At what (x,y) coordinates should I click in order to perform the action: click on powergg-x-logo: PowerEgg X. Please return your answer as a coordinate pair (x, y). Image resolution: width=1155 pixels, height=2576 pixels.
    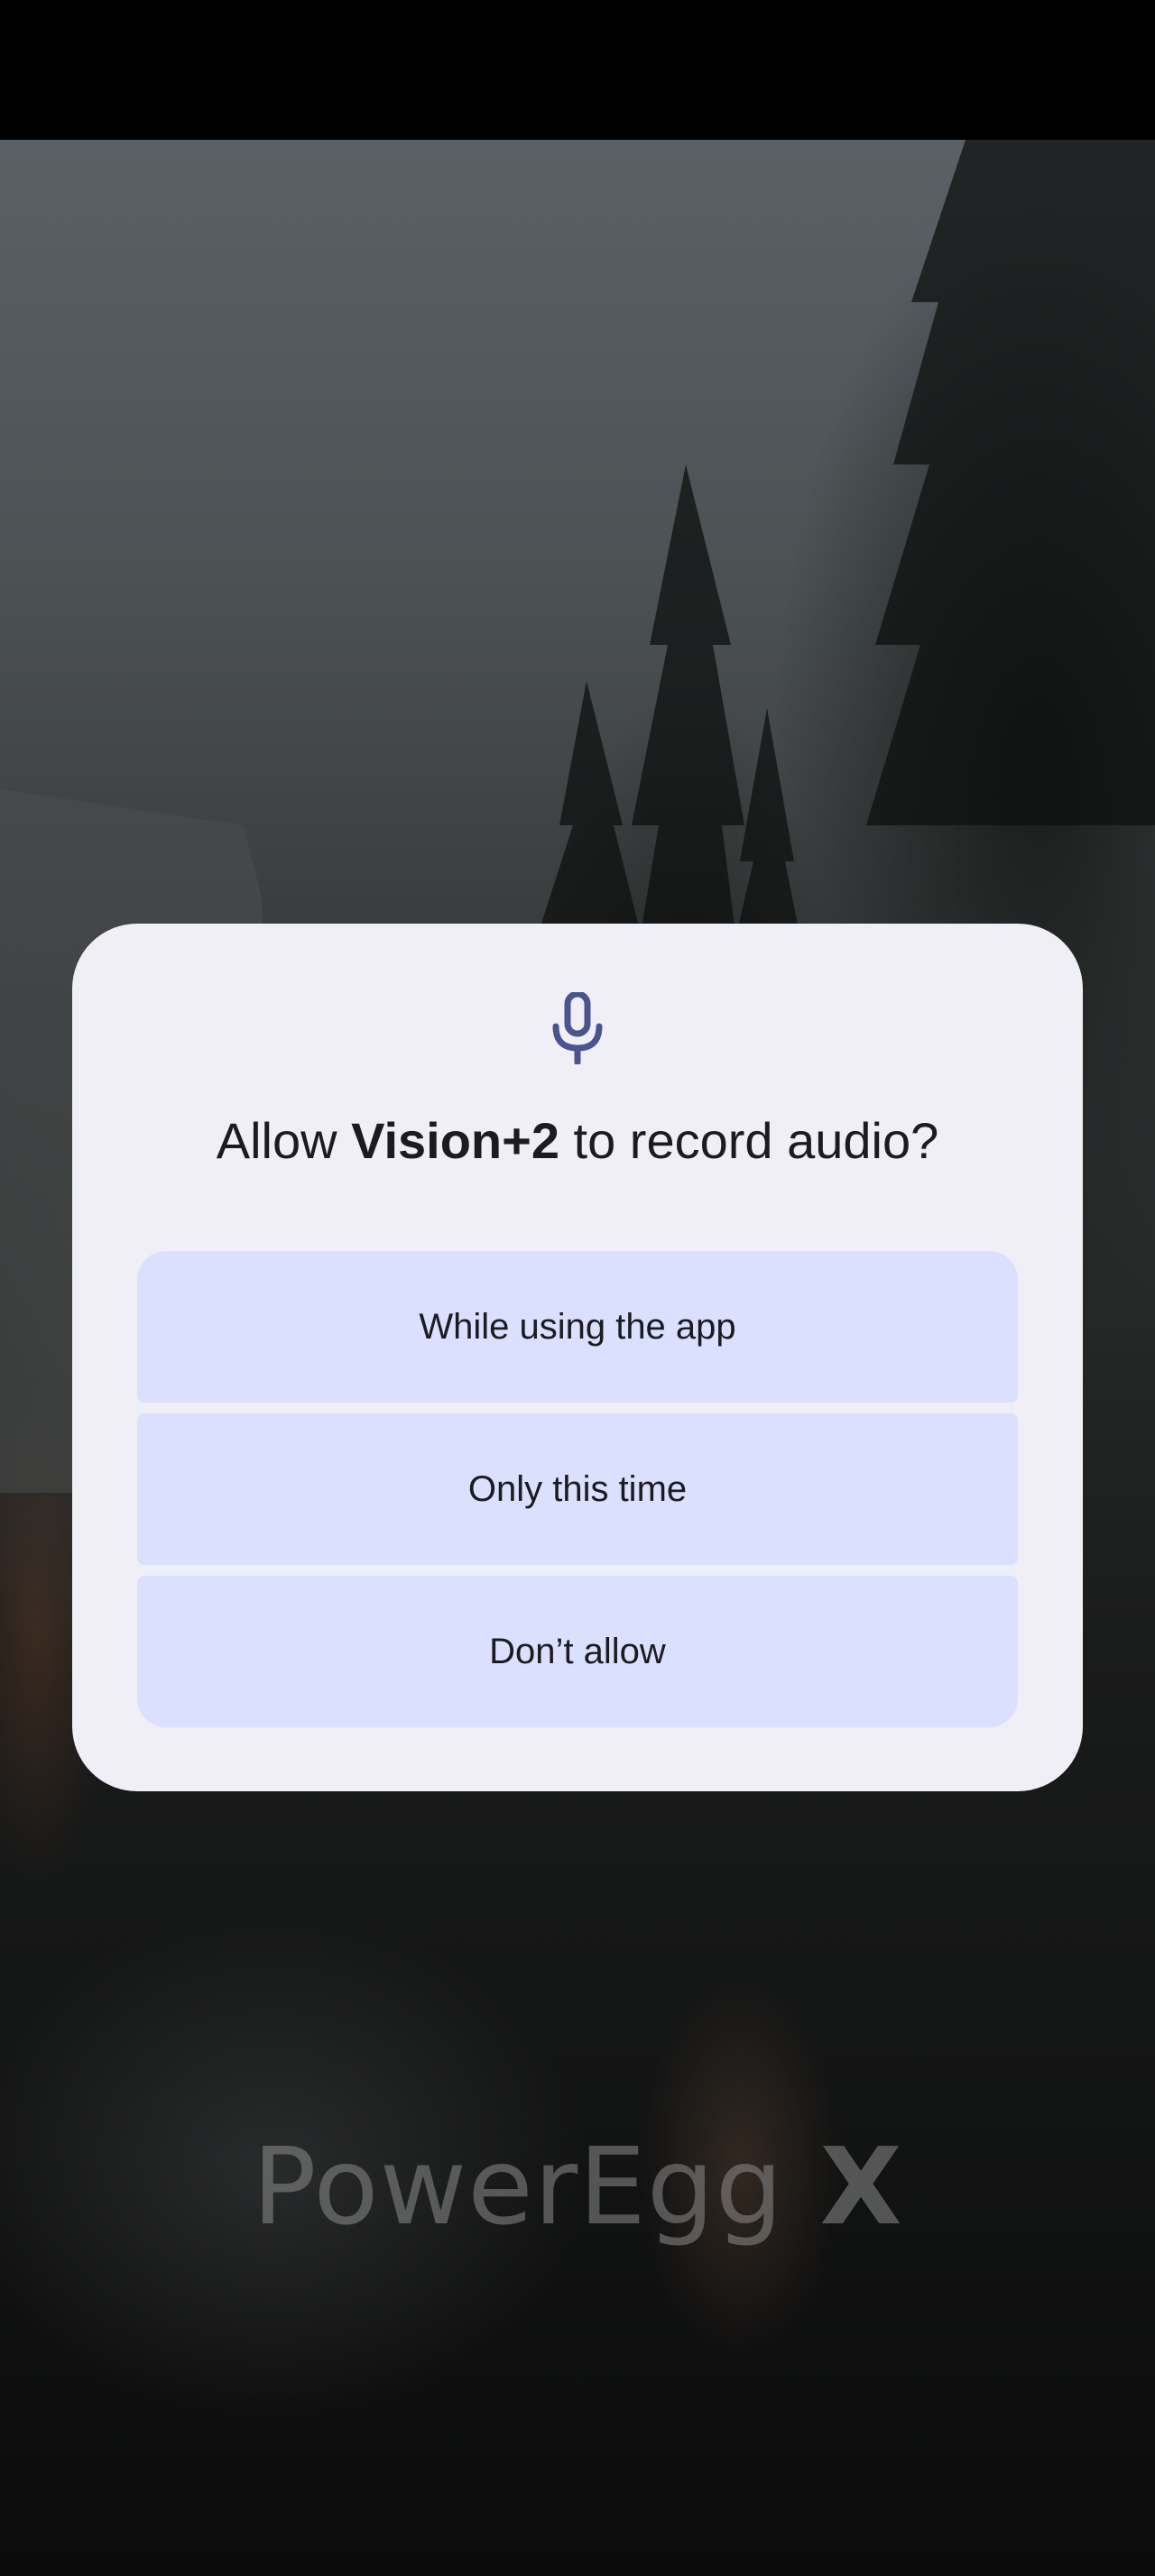
    Looking at the image, I should click on (577, 2186).